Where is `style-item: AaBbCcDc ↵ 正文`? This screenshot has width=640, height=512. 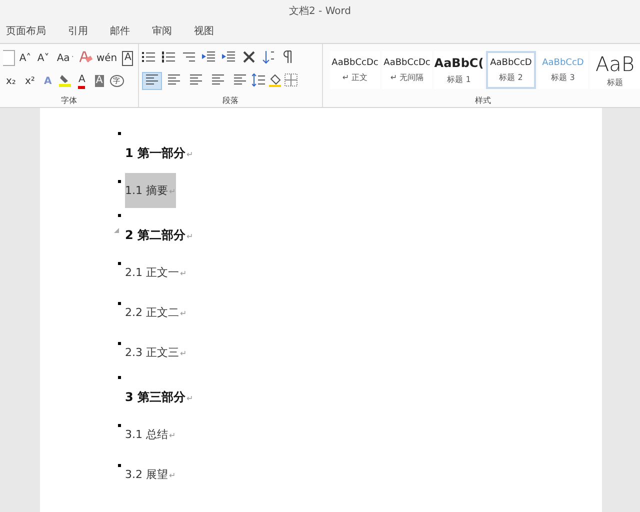 style-item: AaBbCcDc ↵ 正文 is located at coordinates (355, 70).